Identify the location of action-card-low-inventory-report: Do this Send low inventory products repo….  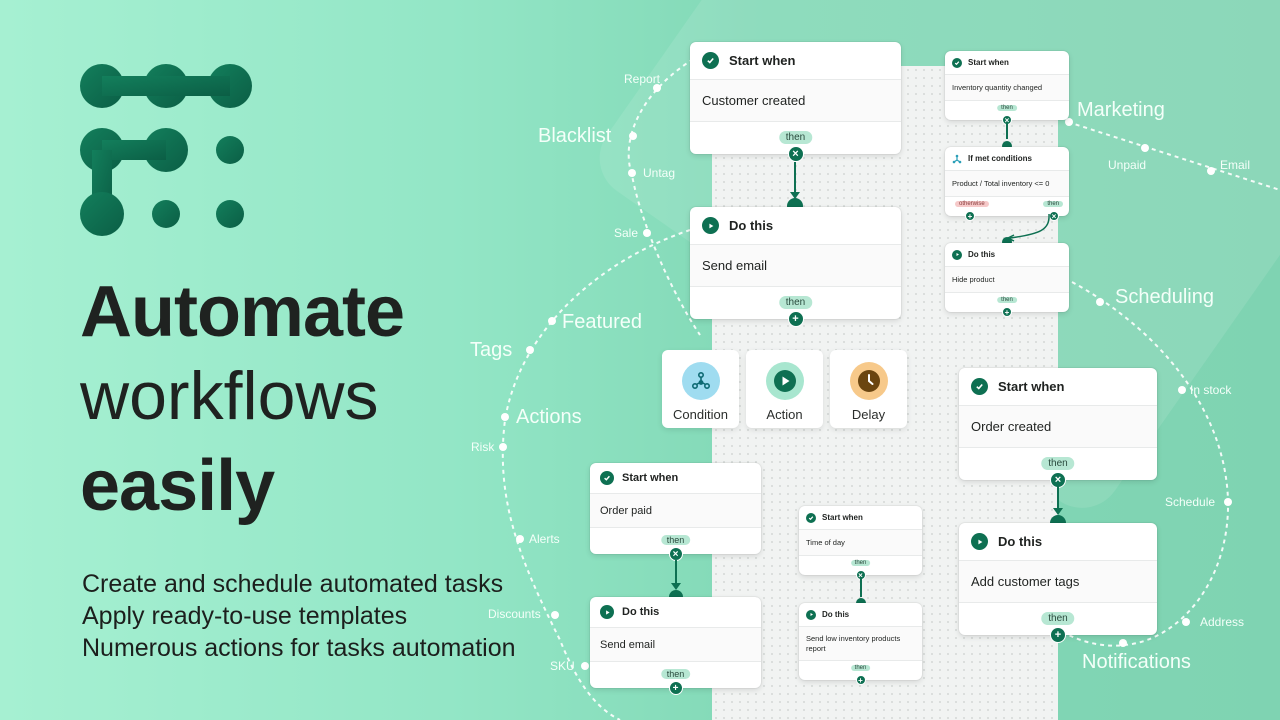
(860, 644).